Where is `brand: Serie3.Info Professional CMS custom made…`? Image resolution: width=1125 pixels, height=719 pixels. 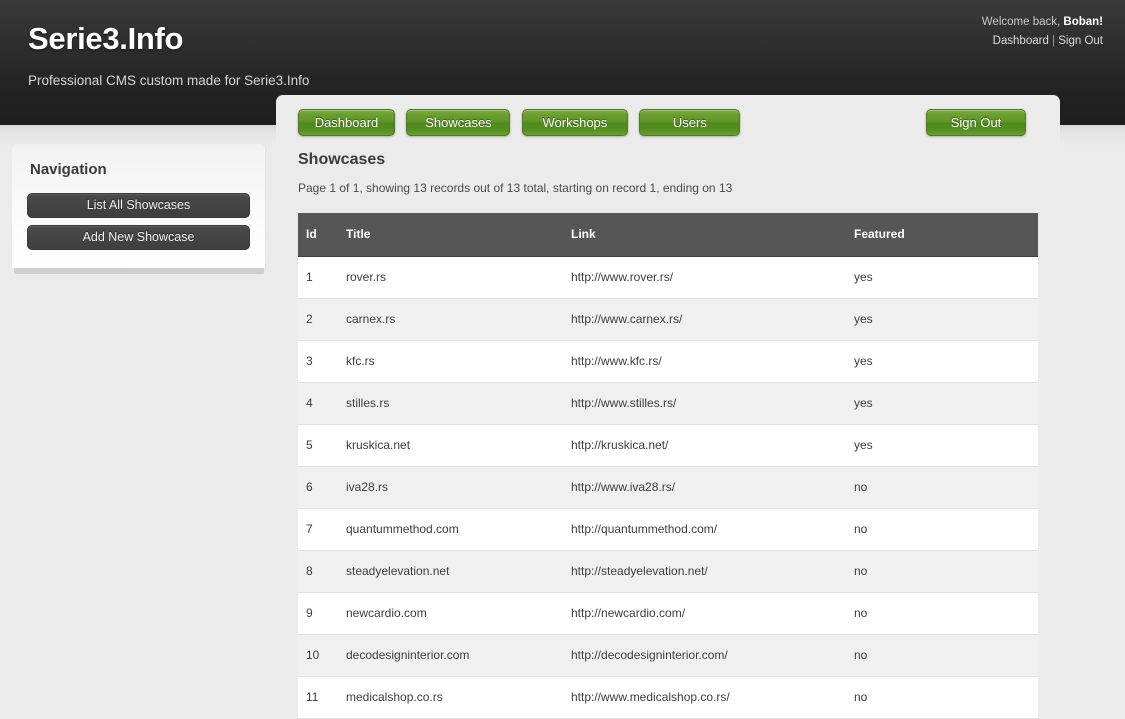 brand: Serie3.Info Professional CMS custom made… is located at coordinates (168, 54).